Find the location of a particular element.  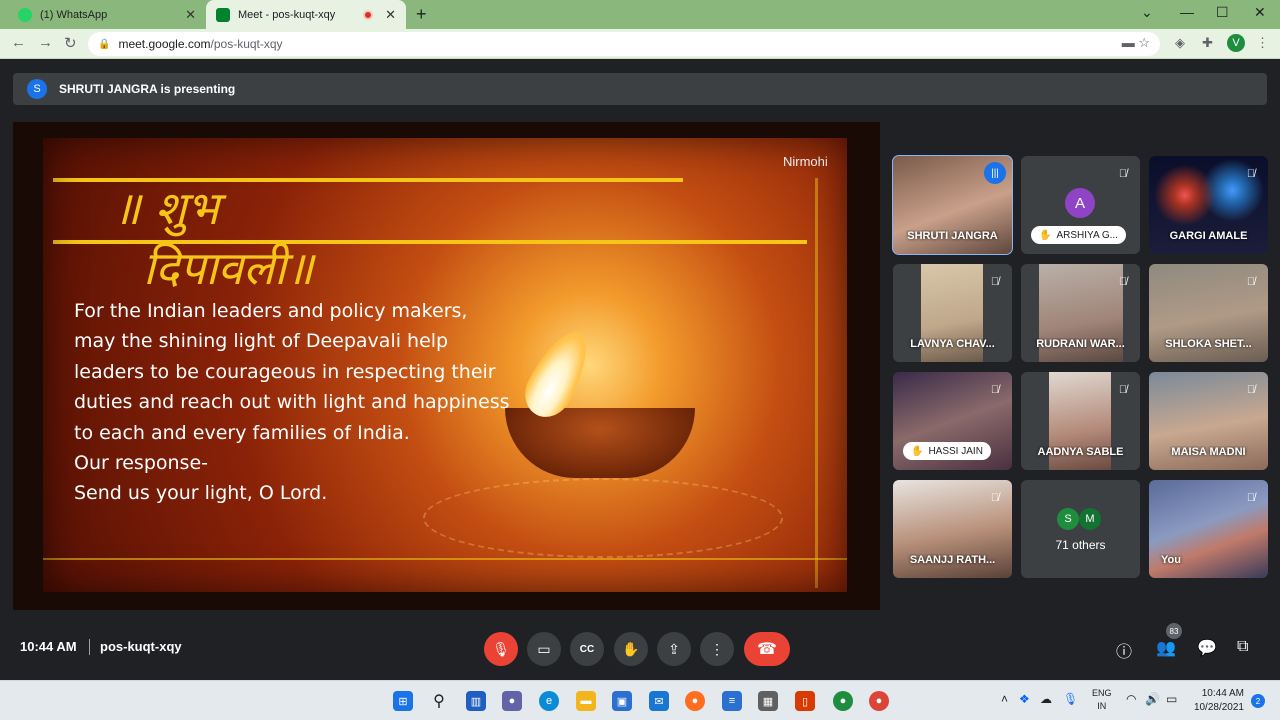

participant-name: MAISA MADNI is located at coordinates (1208, 452).